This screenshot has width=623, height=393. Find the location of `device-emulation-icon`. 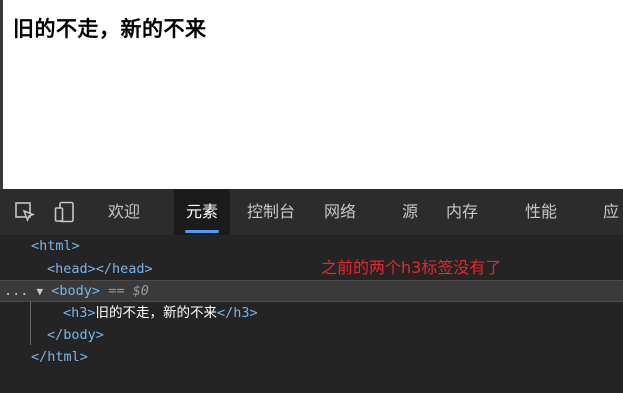

device-emulation-icon is located at coordinates (65, 212).